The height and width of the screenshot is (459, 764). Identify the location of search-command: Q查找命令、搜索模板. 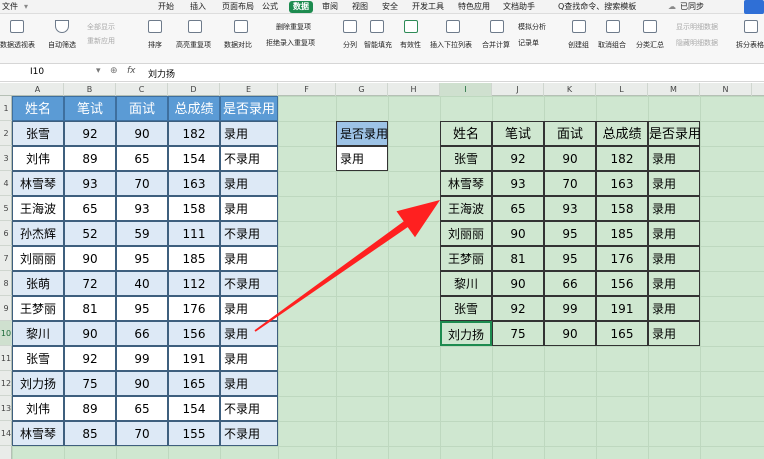
(597, 7).